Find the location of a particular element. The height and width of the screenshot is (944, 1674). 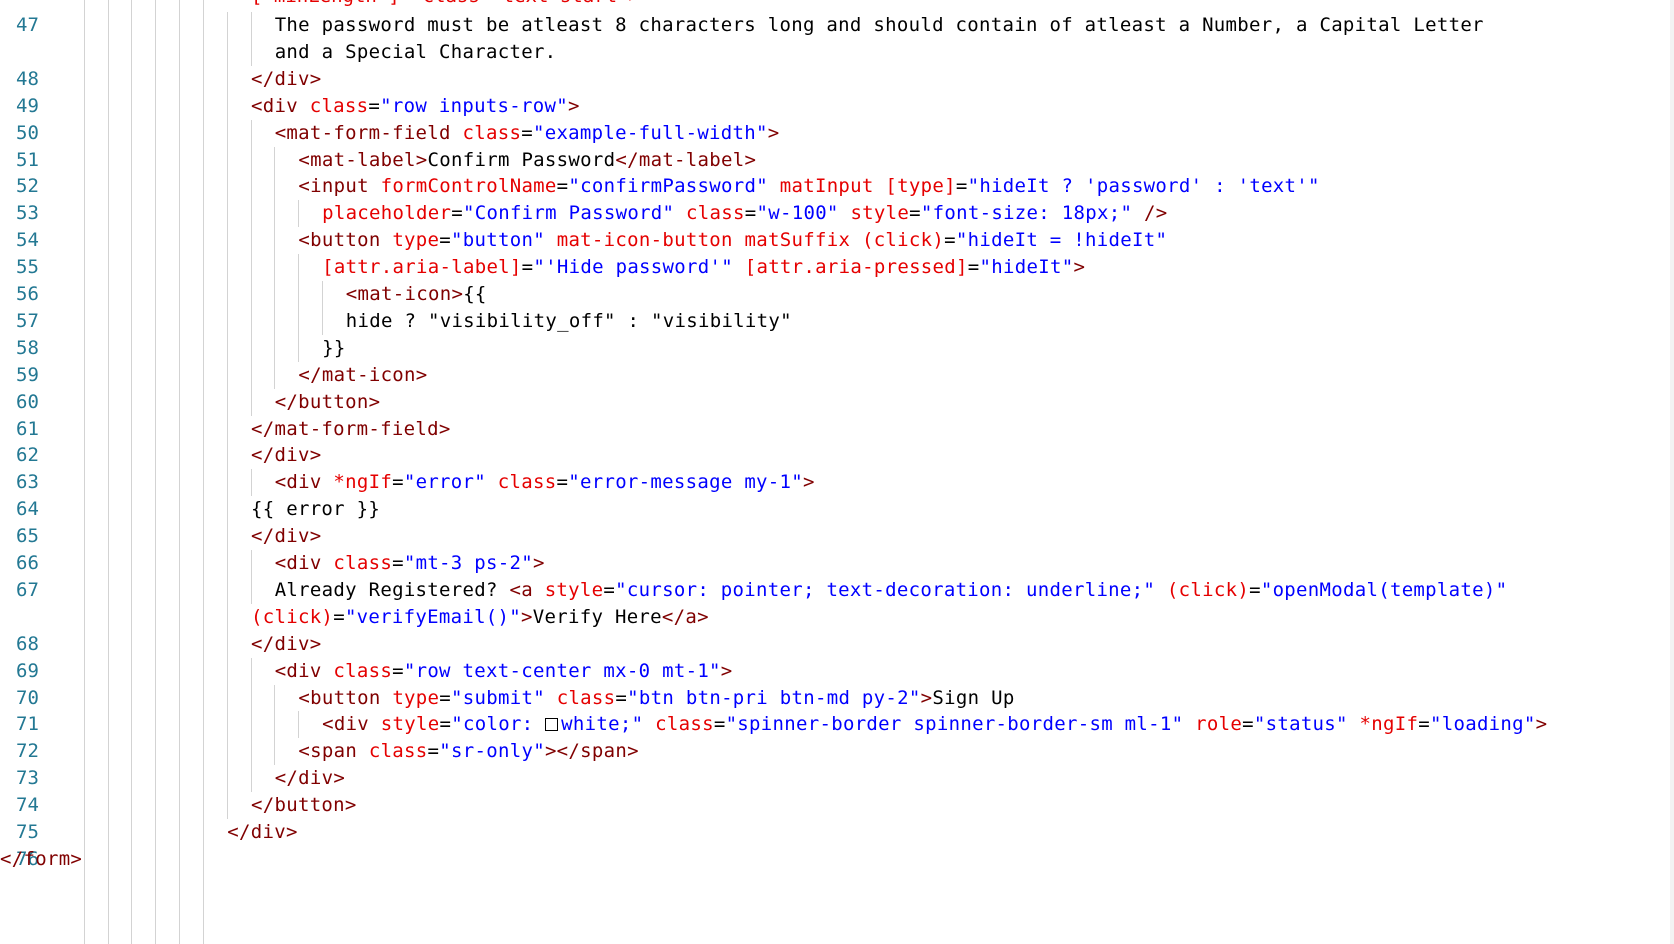

code-line: 66 <div class="mt-3 ps-2"> is located at coordinates (837, 563).